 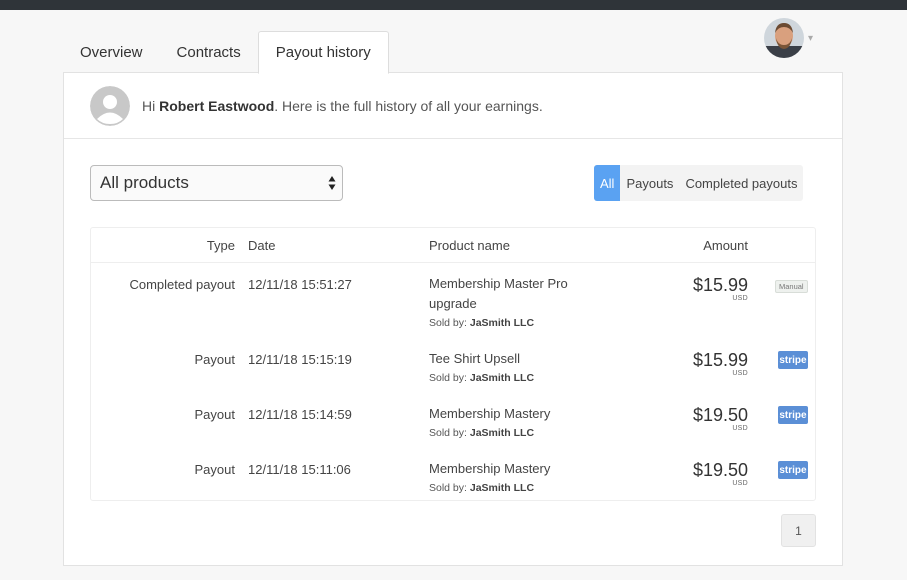 I want to click on greeting-name: Robert Eastwood, so click(x=217, y=105).